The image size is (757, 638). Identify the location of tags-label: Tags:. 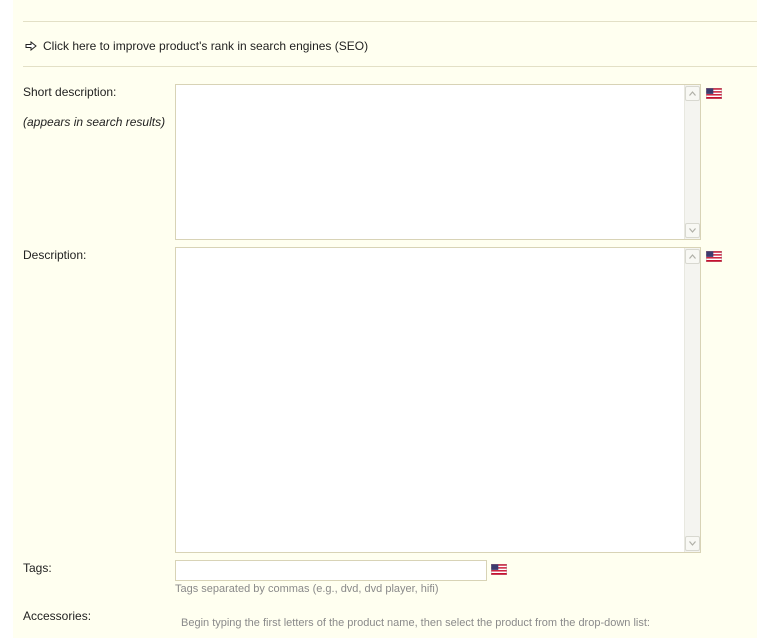
(37, 568).